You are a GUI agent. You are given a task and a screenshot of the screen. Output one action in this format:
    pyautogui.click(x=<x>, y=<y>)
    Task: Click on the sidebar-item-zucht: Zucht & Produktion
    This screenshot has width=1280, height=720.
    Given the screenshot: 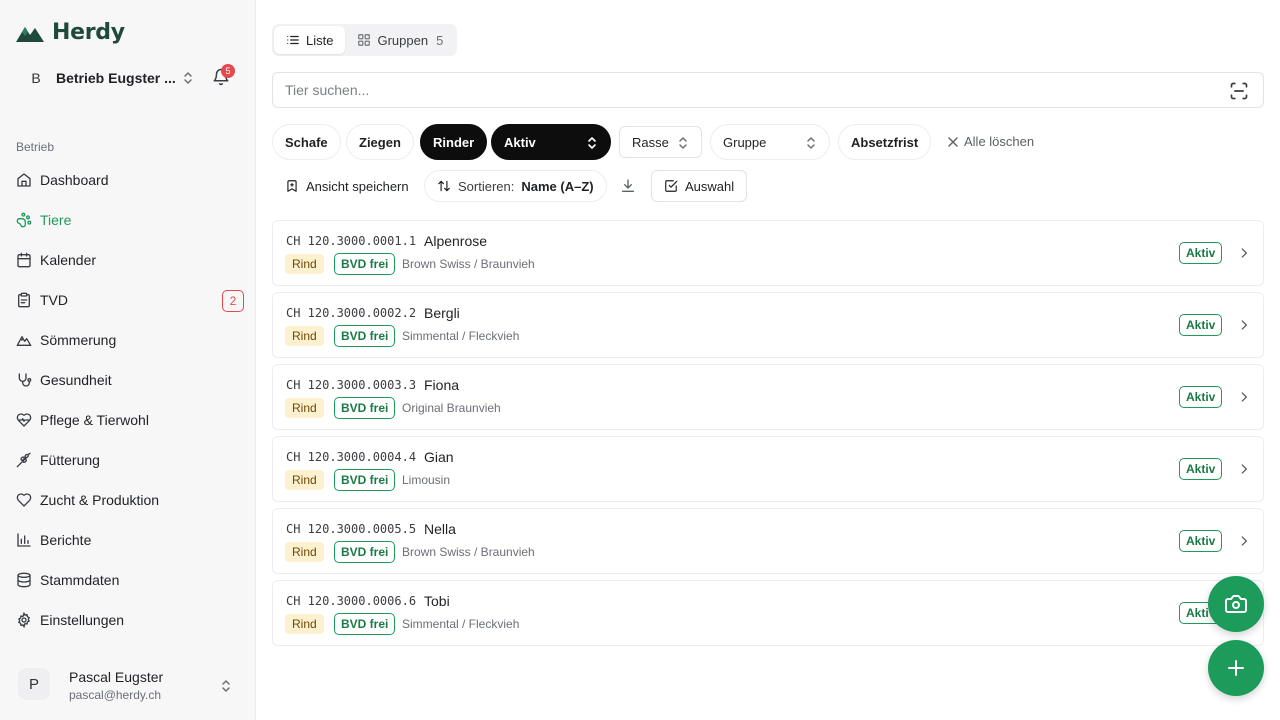 What is the action you would take?
    pyautogui.click(x=128, y=500)
    